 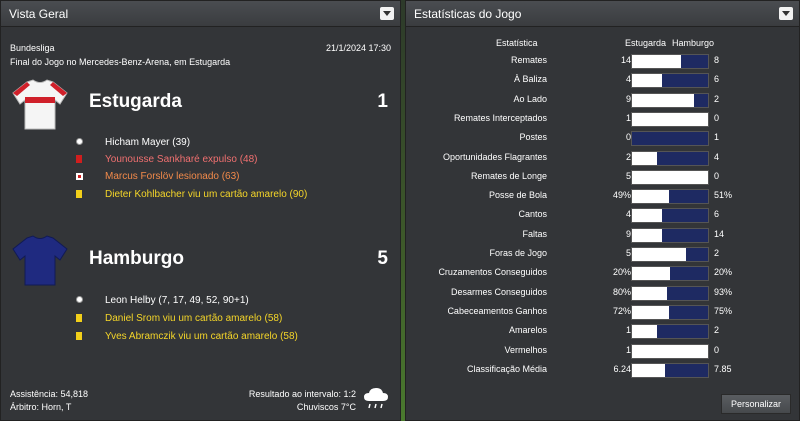 I want to click on stat-away-value: 20%, so click(x=723, y=272).